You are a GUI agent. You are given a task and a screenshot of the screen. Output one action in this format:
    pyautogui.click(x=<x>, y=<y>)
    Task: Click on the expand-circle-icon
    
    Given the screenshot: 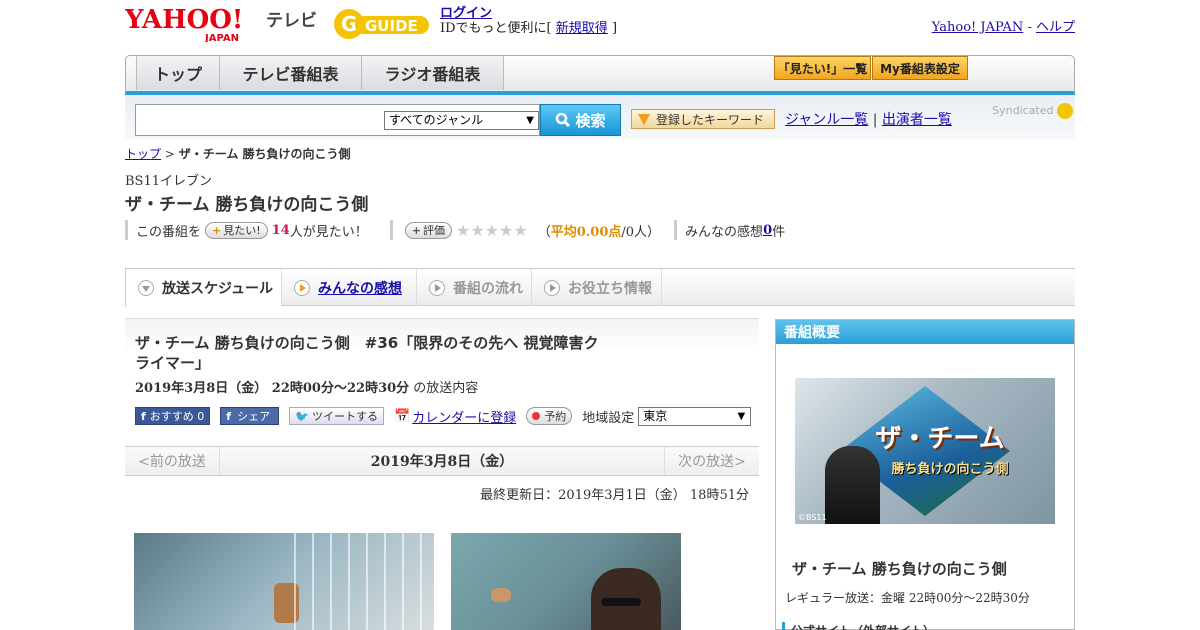 What is the action you would take?
    pyautogui.click(x=146, y=288)
    